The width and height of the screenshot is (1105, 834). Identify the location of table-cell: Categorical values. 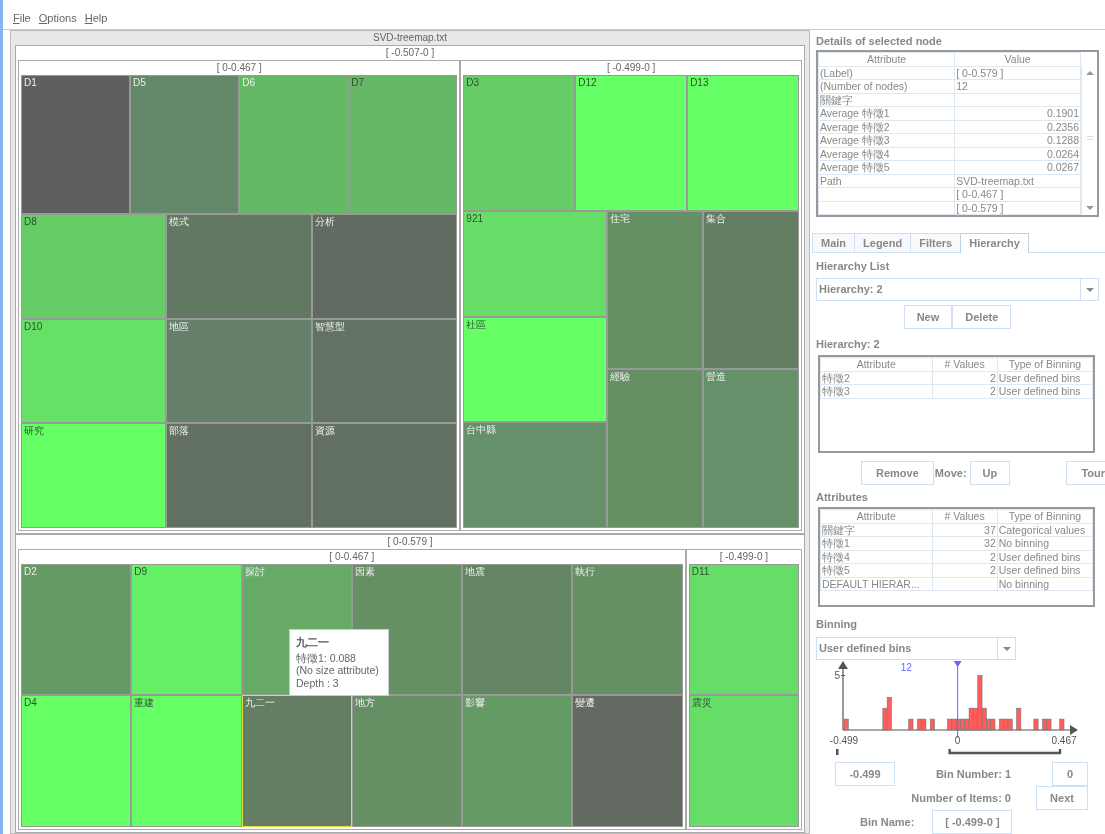
(1045, 530).